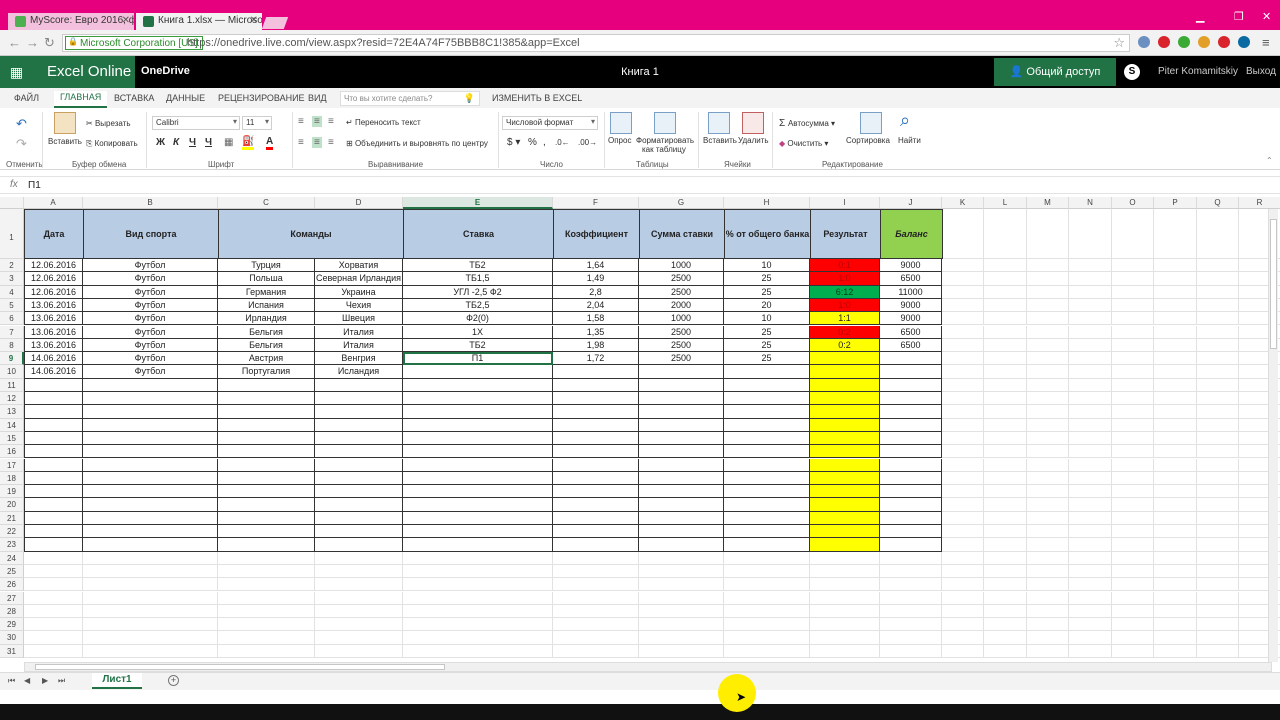 The width and height of the screenshot is (1280, 720). I want to click on format-as-table-button: Форматировать, so click(665, 140).